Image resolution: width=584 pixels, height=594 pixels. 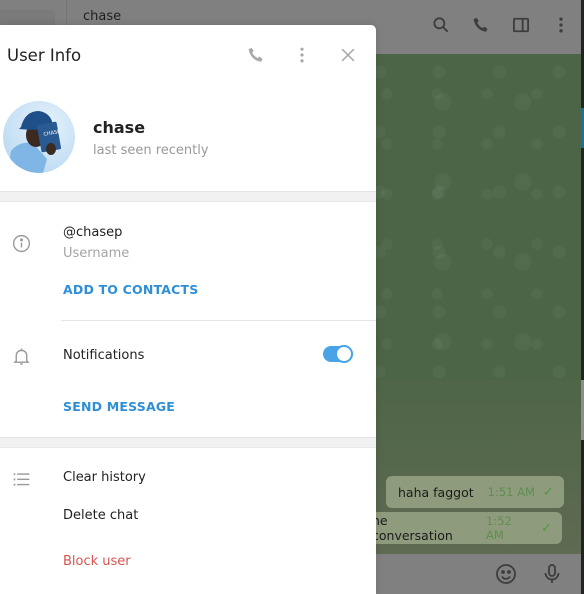 What do you see at coordinates (441, 25) in the screenshot?
I see `search-icon` at bounding box center [441, 25].